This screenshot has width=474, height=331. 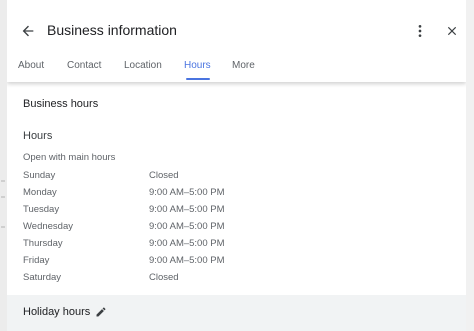 I want to click on hours-row: Wednesday 9:00 AM–5:00 PM, so click(x=153, y=228).